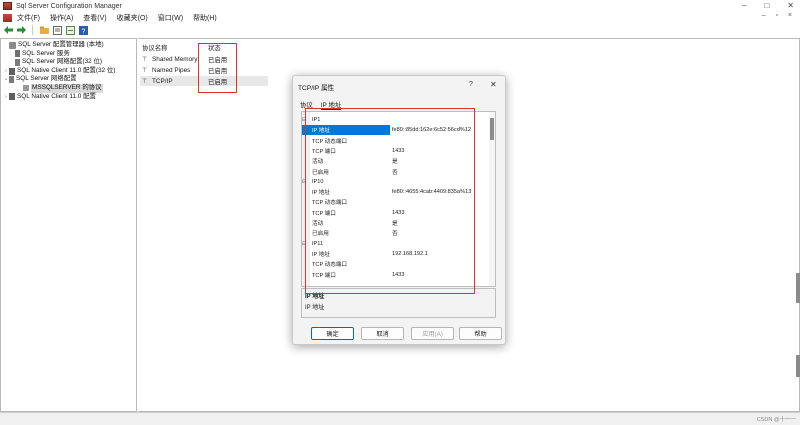  I want to click on server-config-icon, so click(12, 45).